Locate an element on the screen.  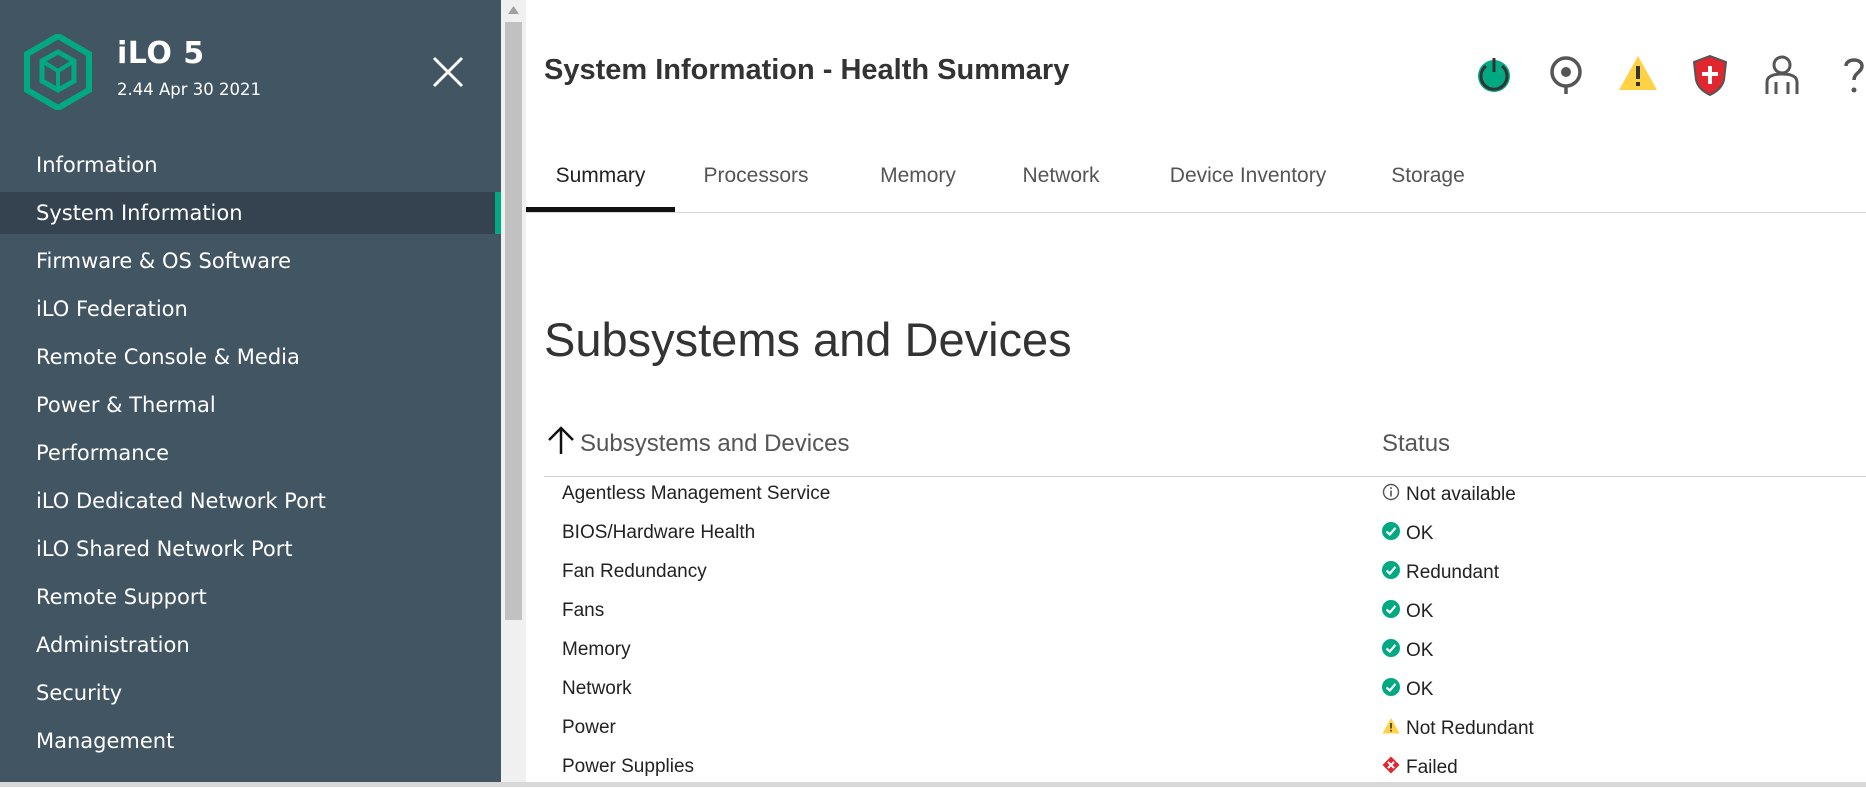
sidebar-item-management: Management is located at coordinates (250, 741).